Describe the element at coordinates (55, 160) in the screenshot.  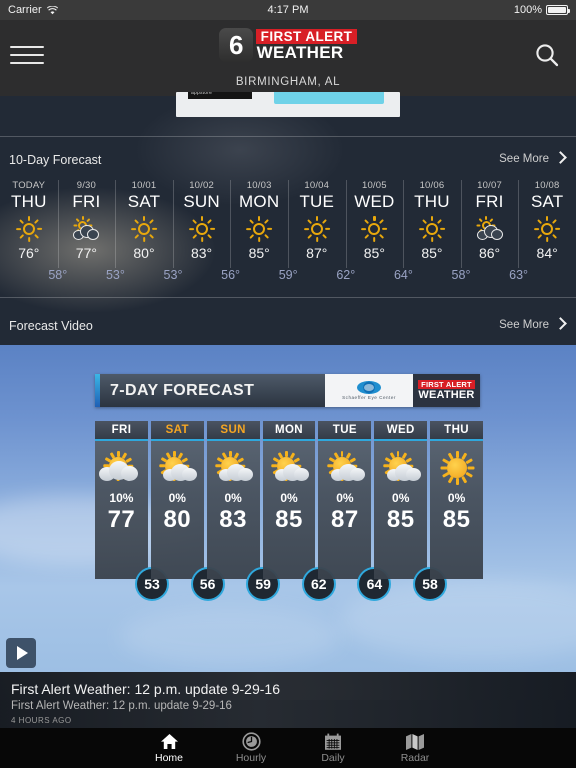
I see `ten-day-title: 10-Day Forecast` at that location.